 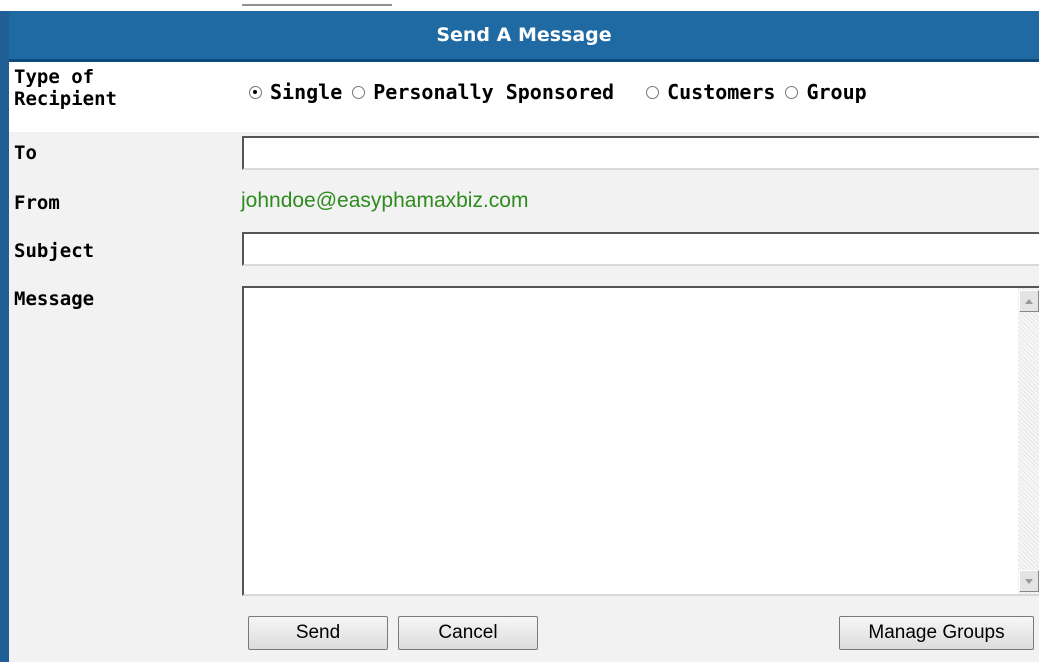 I want to click on message-scrollbar, so click(x=1028, y=441).